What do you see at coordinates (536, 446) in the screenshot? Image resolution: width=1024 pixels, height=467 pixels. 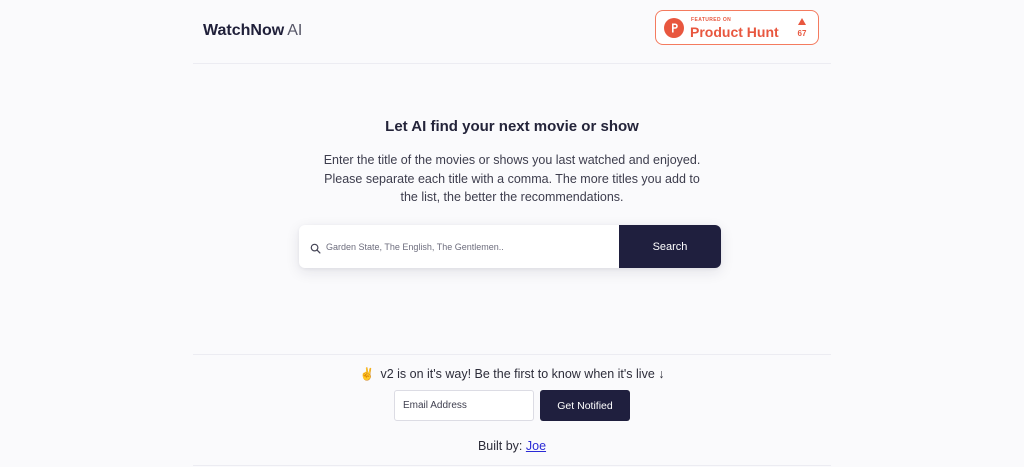 I see `author-link: Joe` at bounding box center [536, 446].